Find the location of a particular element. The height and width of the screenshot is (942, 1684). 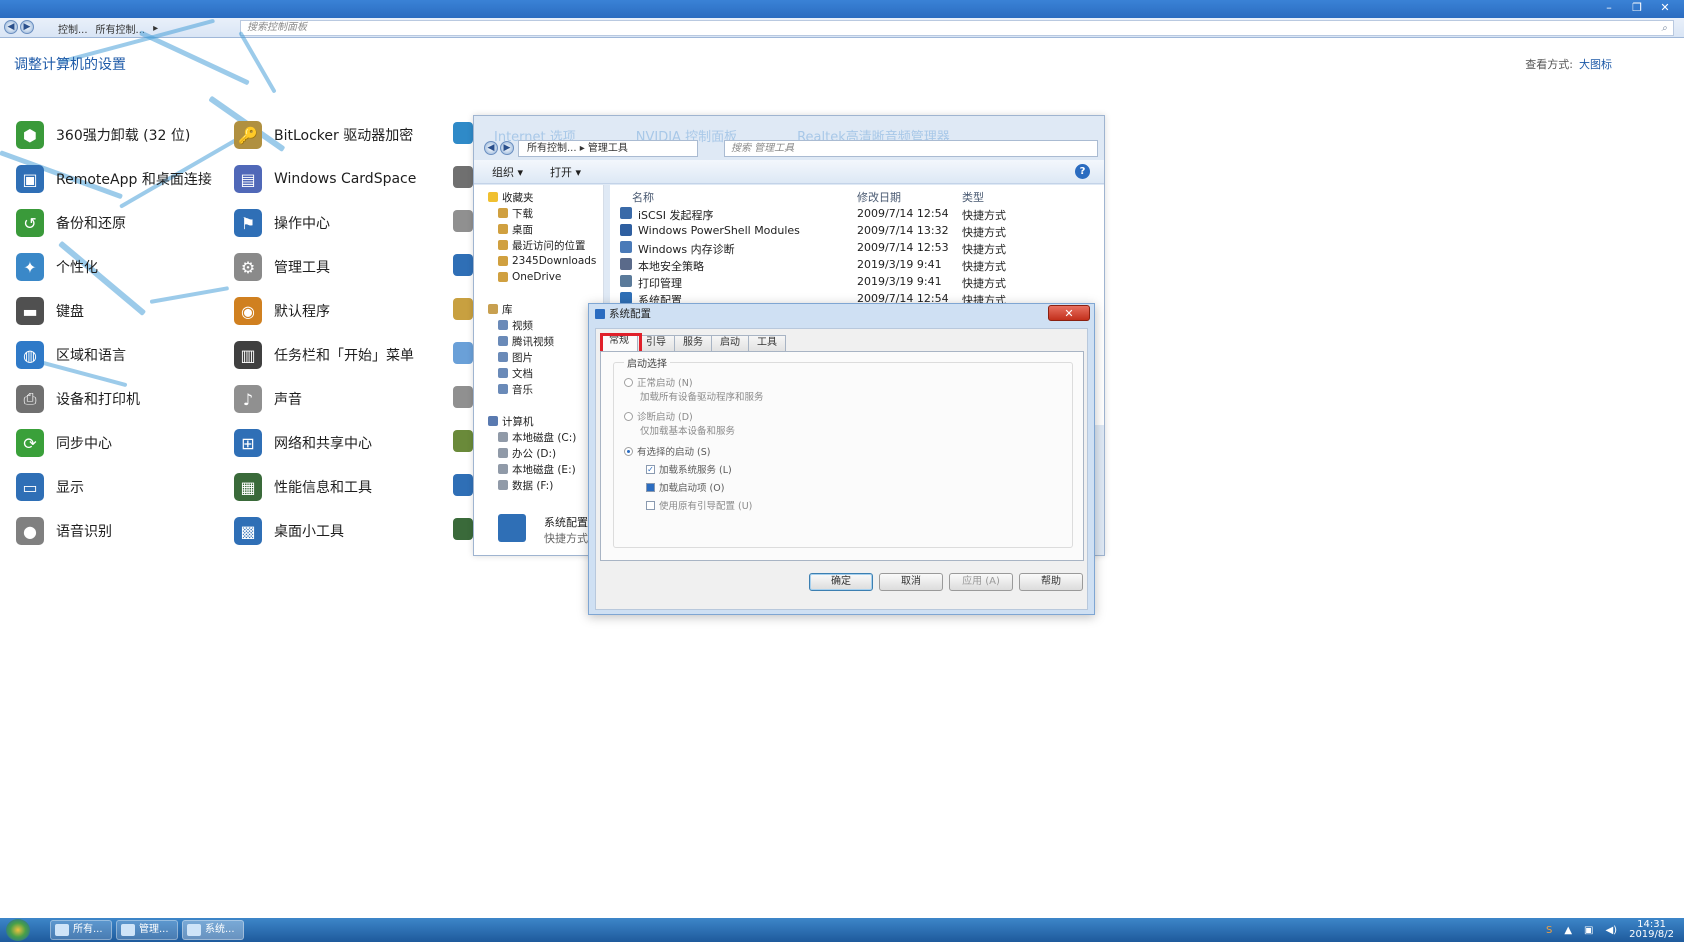

cp-item: ▣ RemoteApp 和桌面连接 is located at coordinates (114, 179).